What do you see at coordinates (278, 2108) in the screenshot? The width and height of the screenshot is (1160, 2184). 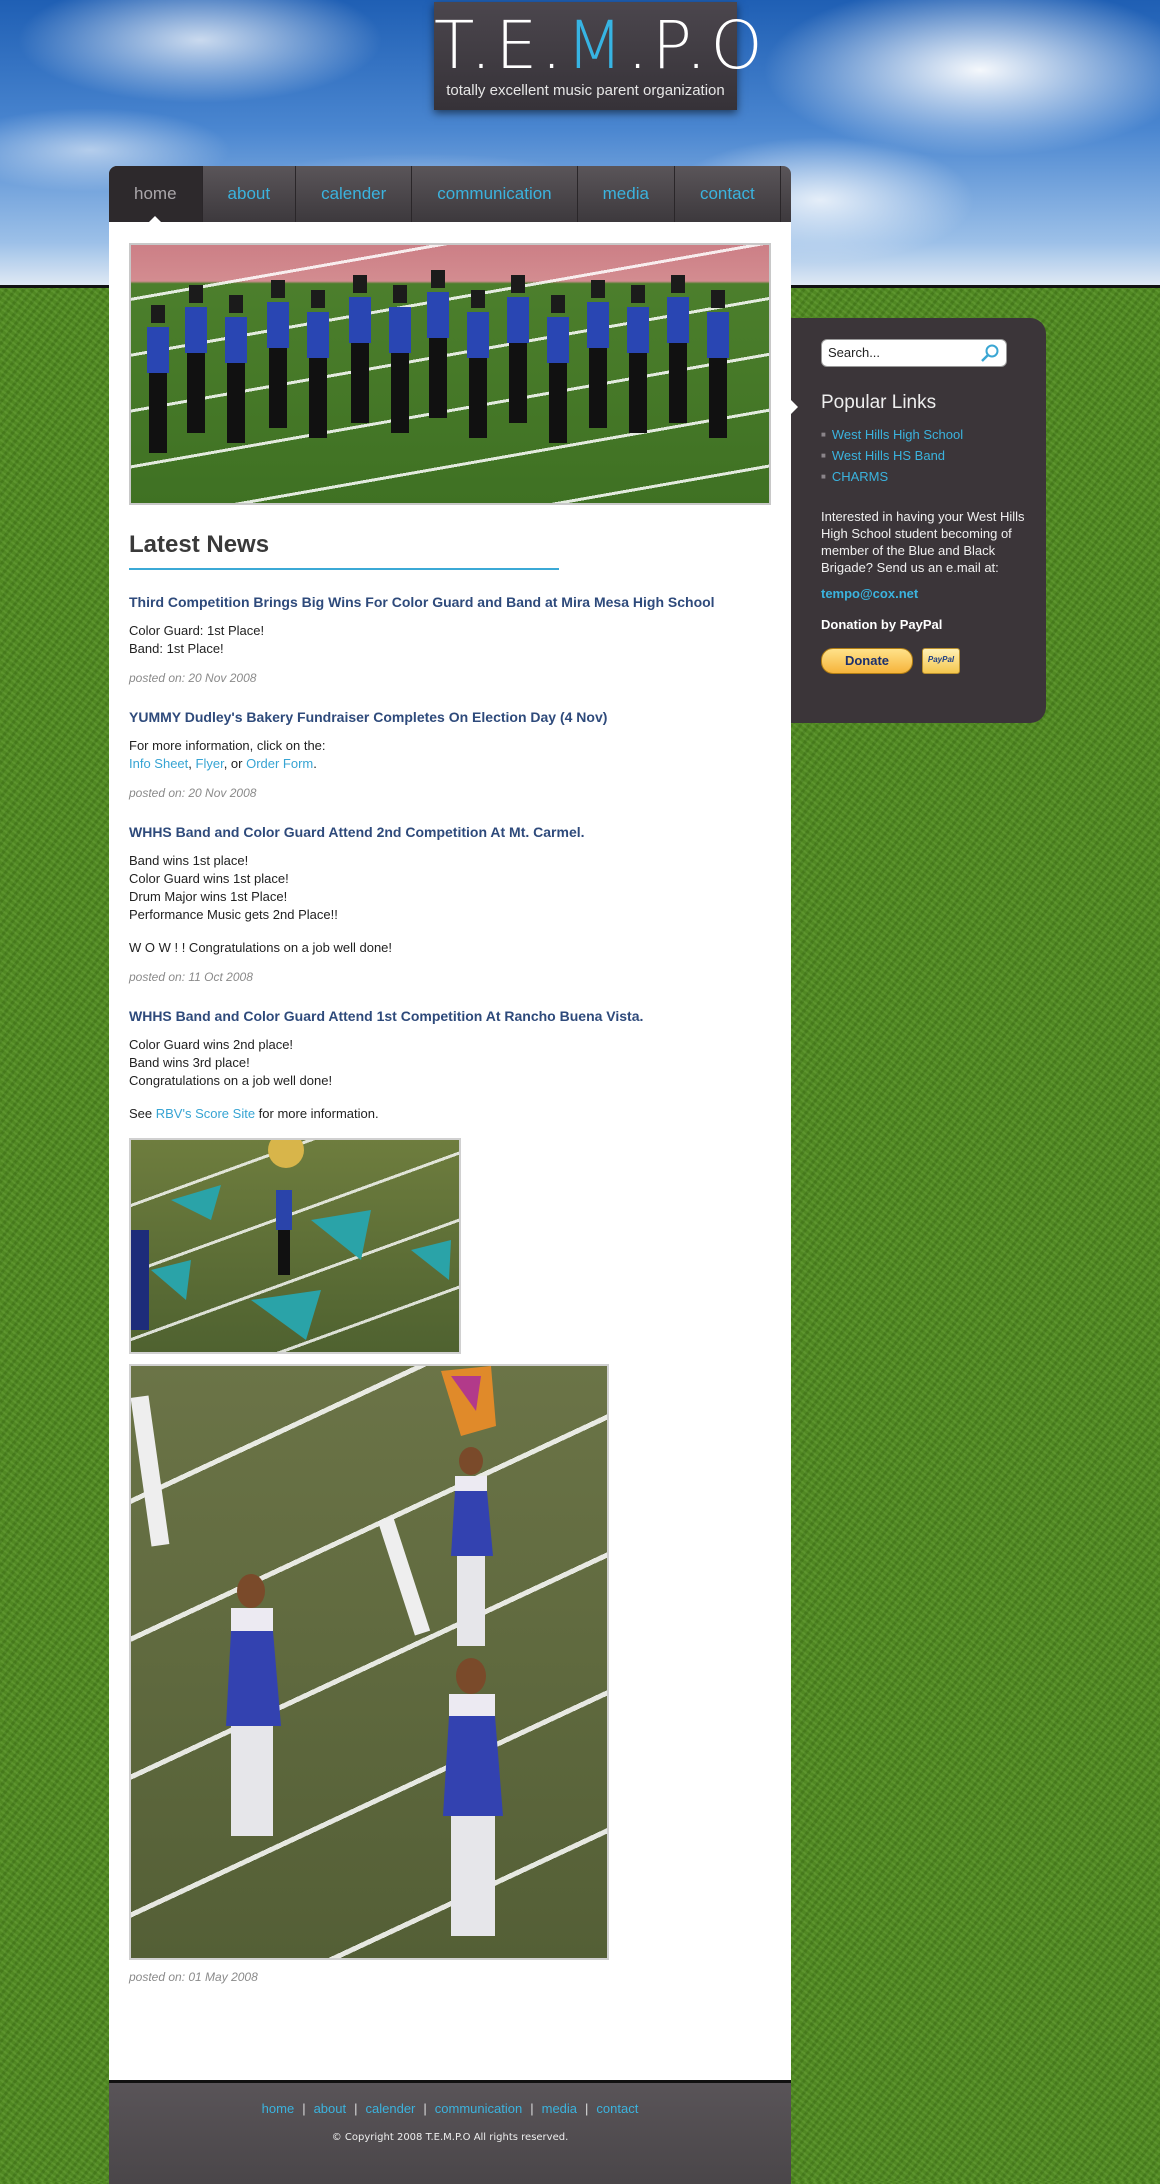 I see `footer-link-home: home` at bounding box center [278, 2108].